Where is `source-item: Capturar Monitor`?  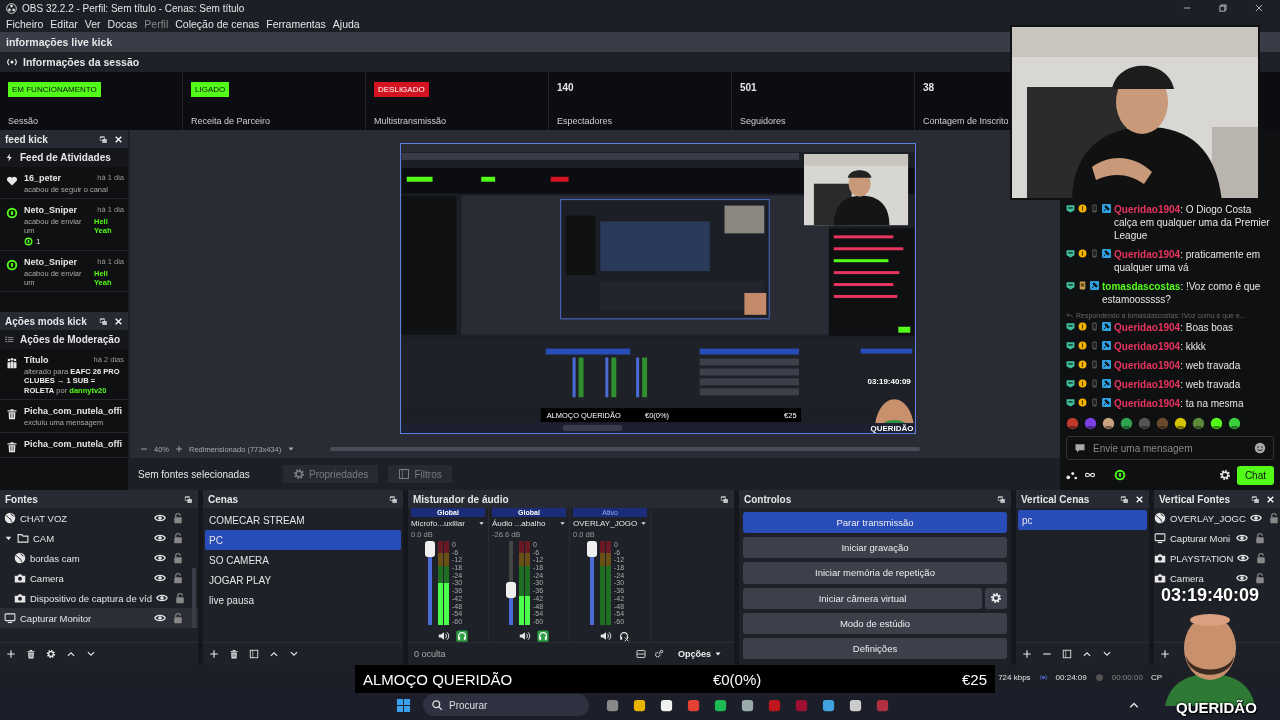
source-item: Capturar Monitor is located at coordinates (99, 618).